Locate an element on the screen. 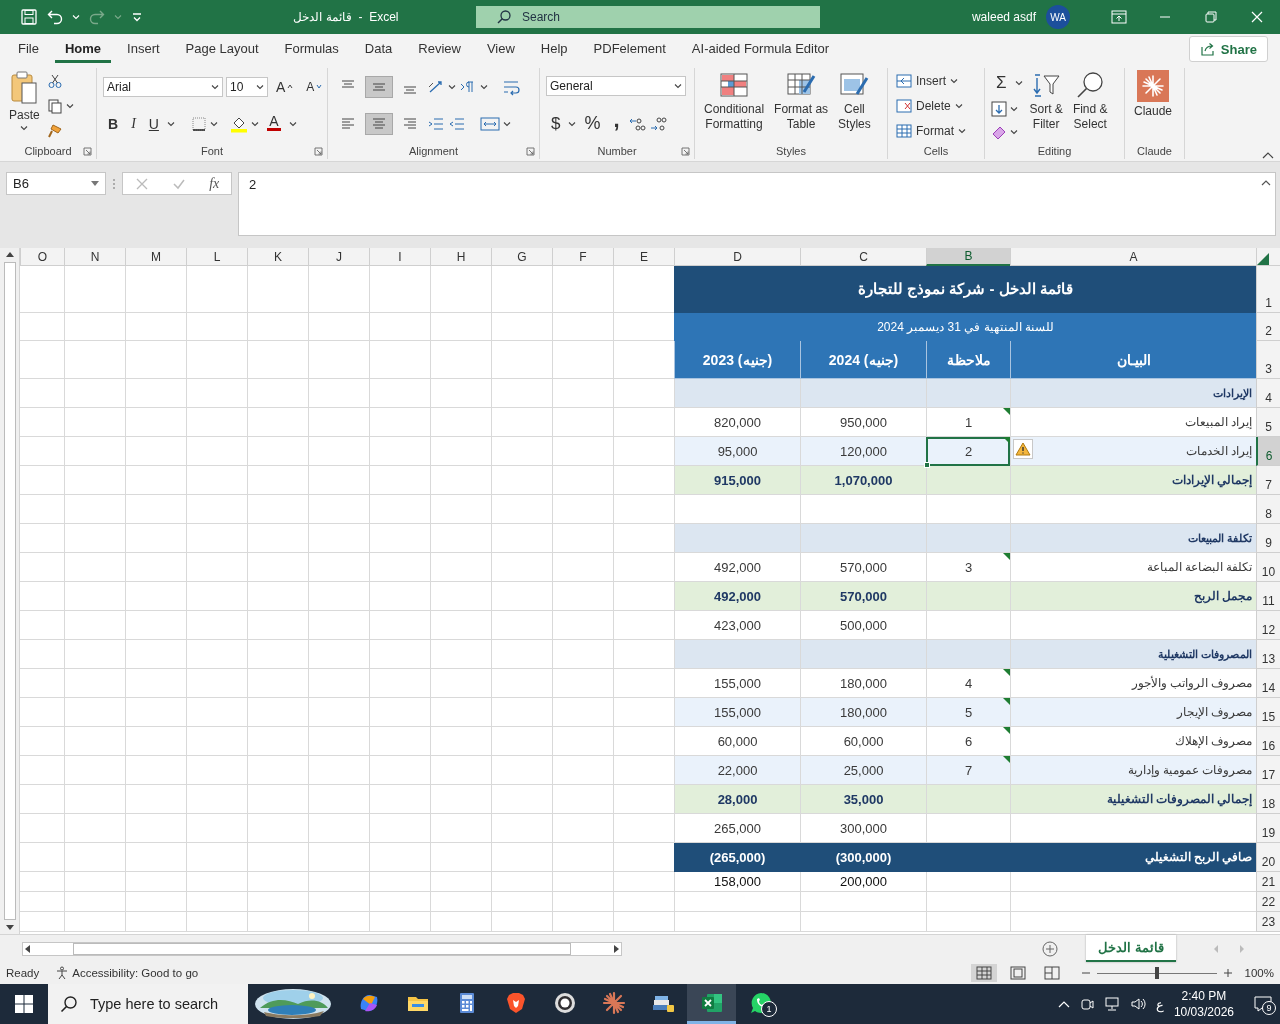 This screenshot has height=1024, width=1280. normal-view-icon is located at coordinates (983, 973).